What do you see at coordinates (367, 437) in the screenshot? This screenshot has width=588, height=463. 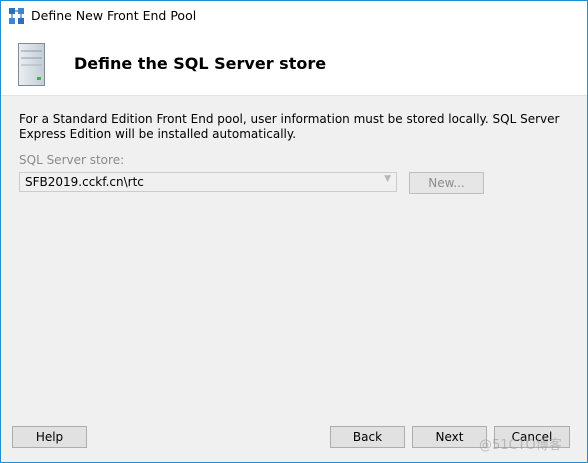 I see `back-button: Back` at bounding box center [367, 437].